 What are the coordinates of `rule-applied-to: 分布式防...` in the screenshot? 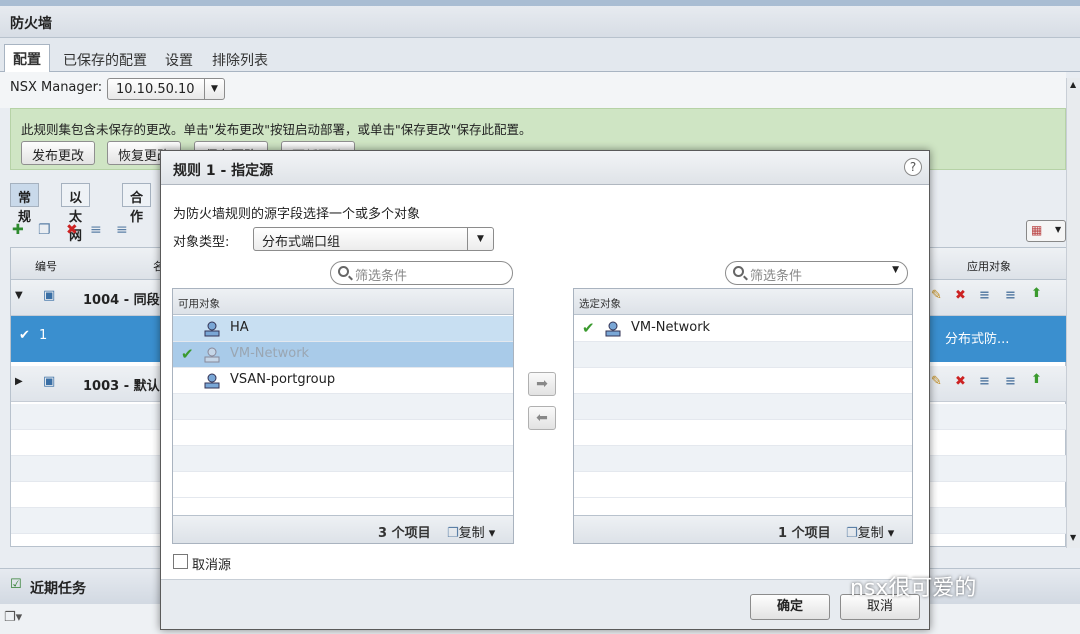 It's located at (977, 339).